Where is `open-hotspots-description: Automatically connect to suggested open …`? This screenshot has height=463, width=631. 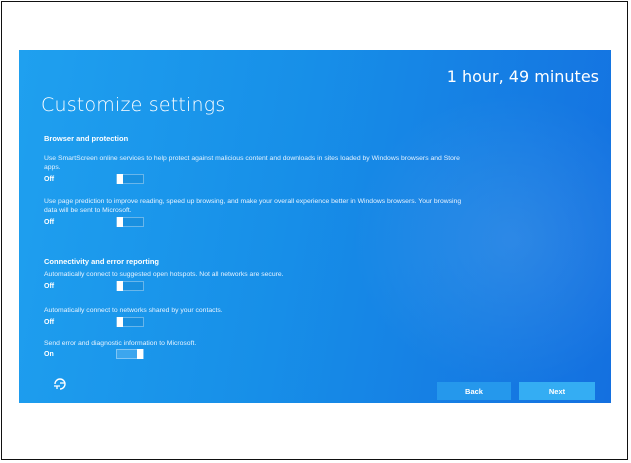
open-hotspots-description: Automatically connect to suggested open … is located at coordinates (164, 274).